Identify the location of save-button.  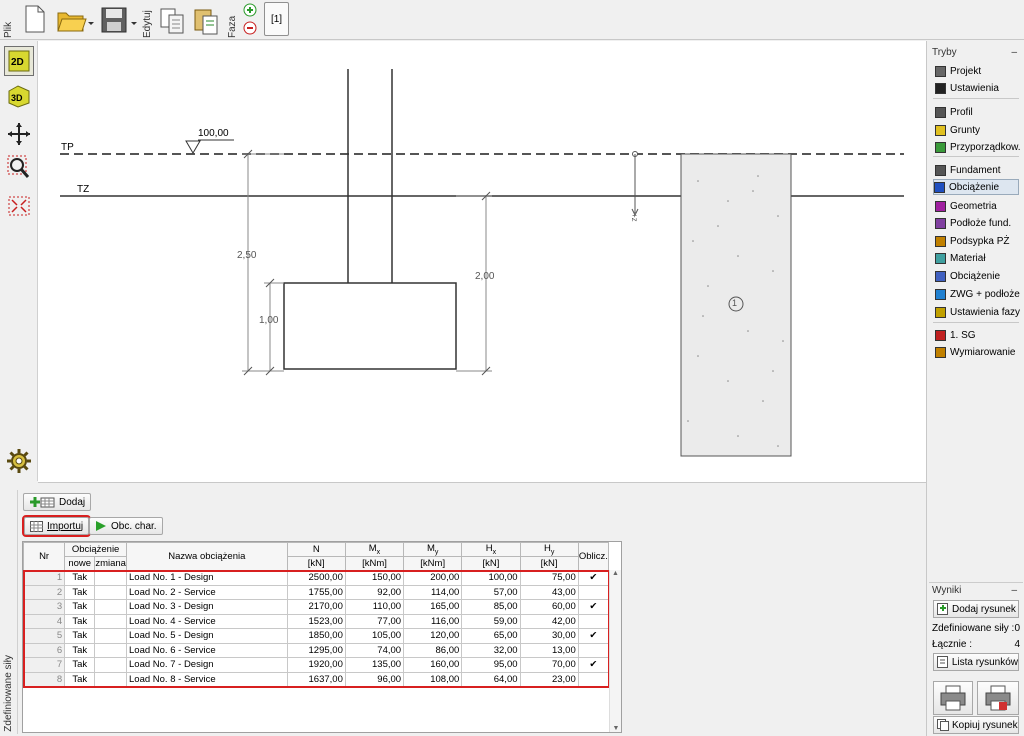
(121, 20).